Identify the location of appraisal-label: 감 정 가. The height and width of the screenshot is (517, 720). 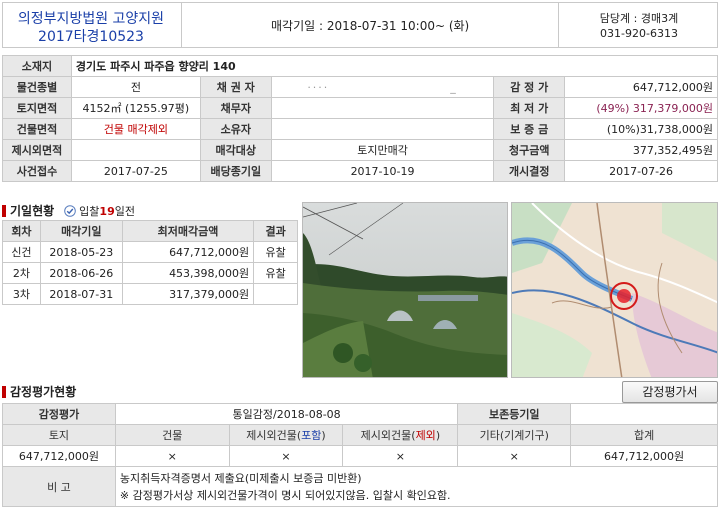
(529, 87).